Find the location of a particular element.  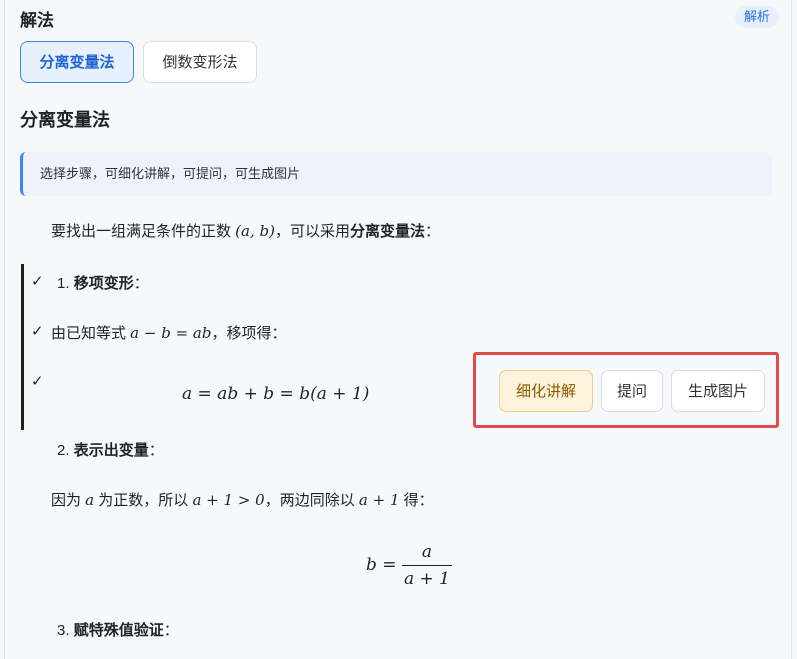

explain-button: 细化讲解 is located at coordinates (546, 391).